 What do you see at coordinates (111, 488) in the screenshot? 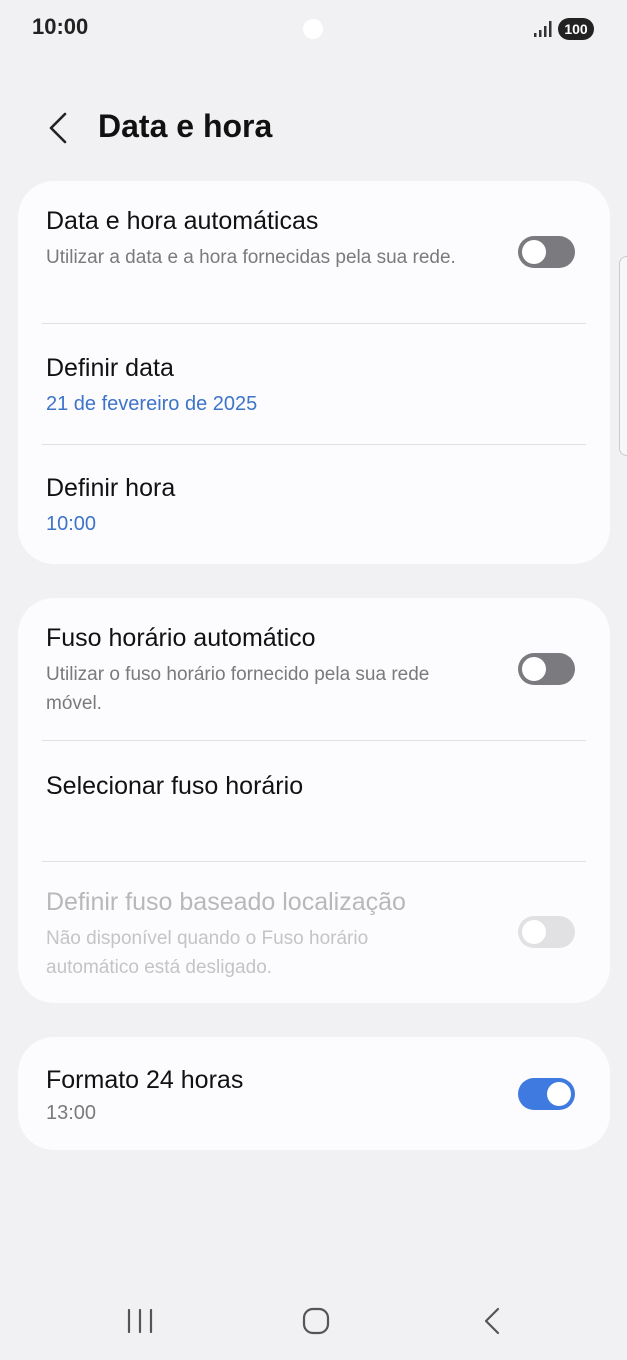
I see `set-time-title: Definir hora` at bounding box center [111, 488].